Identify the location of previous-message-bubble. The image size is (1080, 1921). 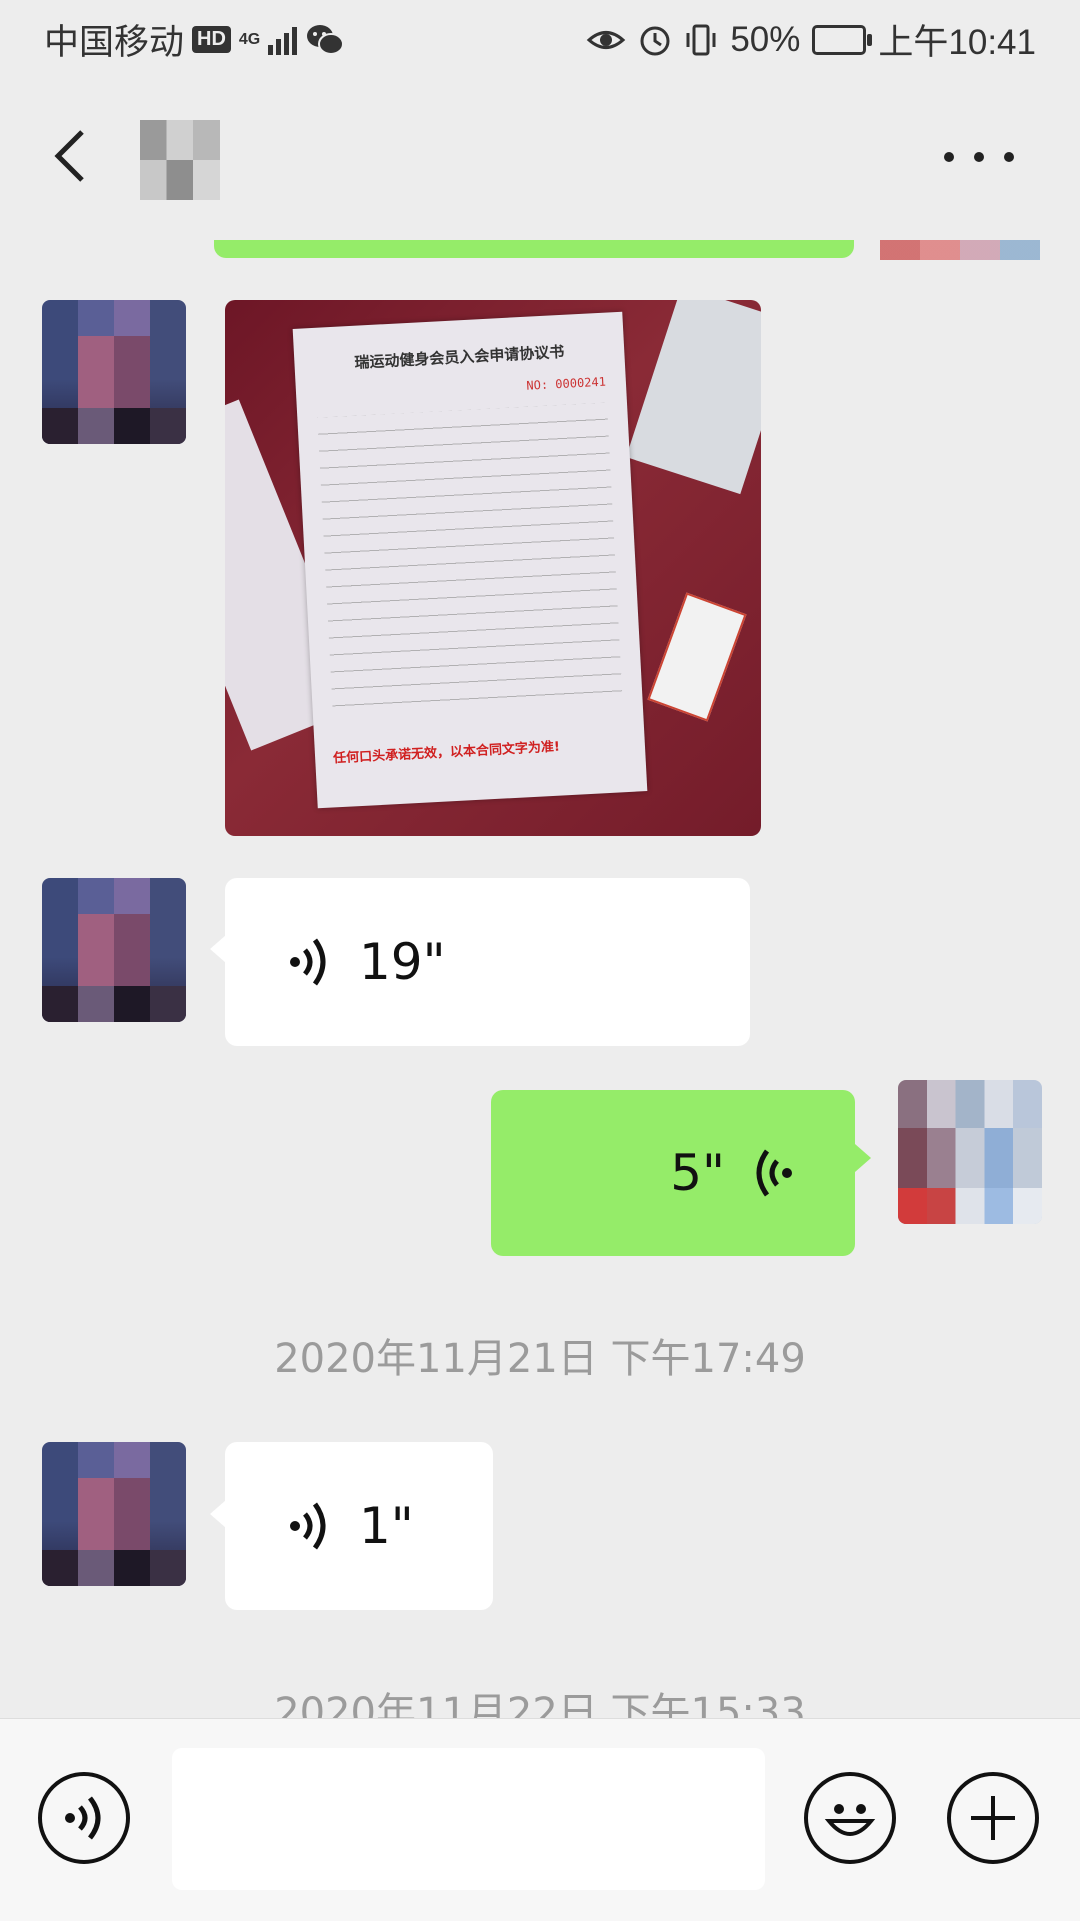
(534, 249).